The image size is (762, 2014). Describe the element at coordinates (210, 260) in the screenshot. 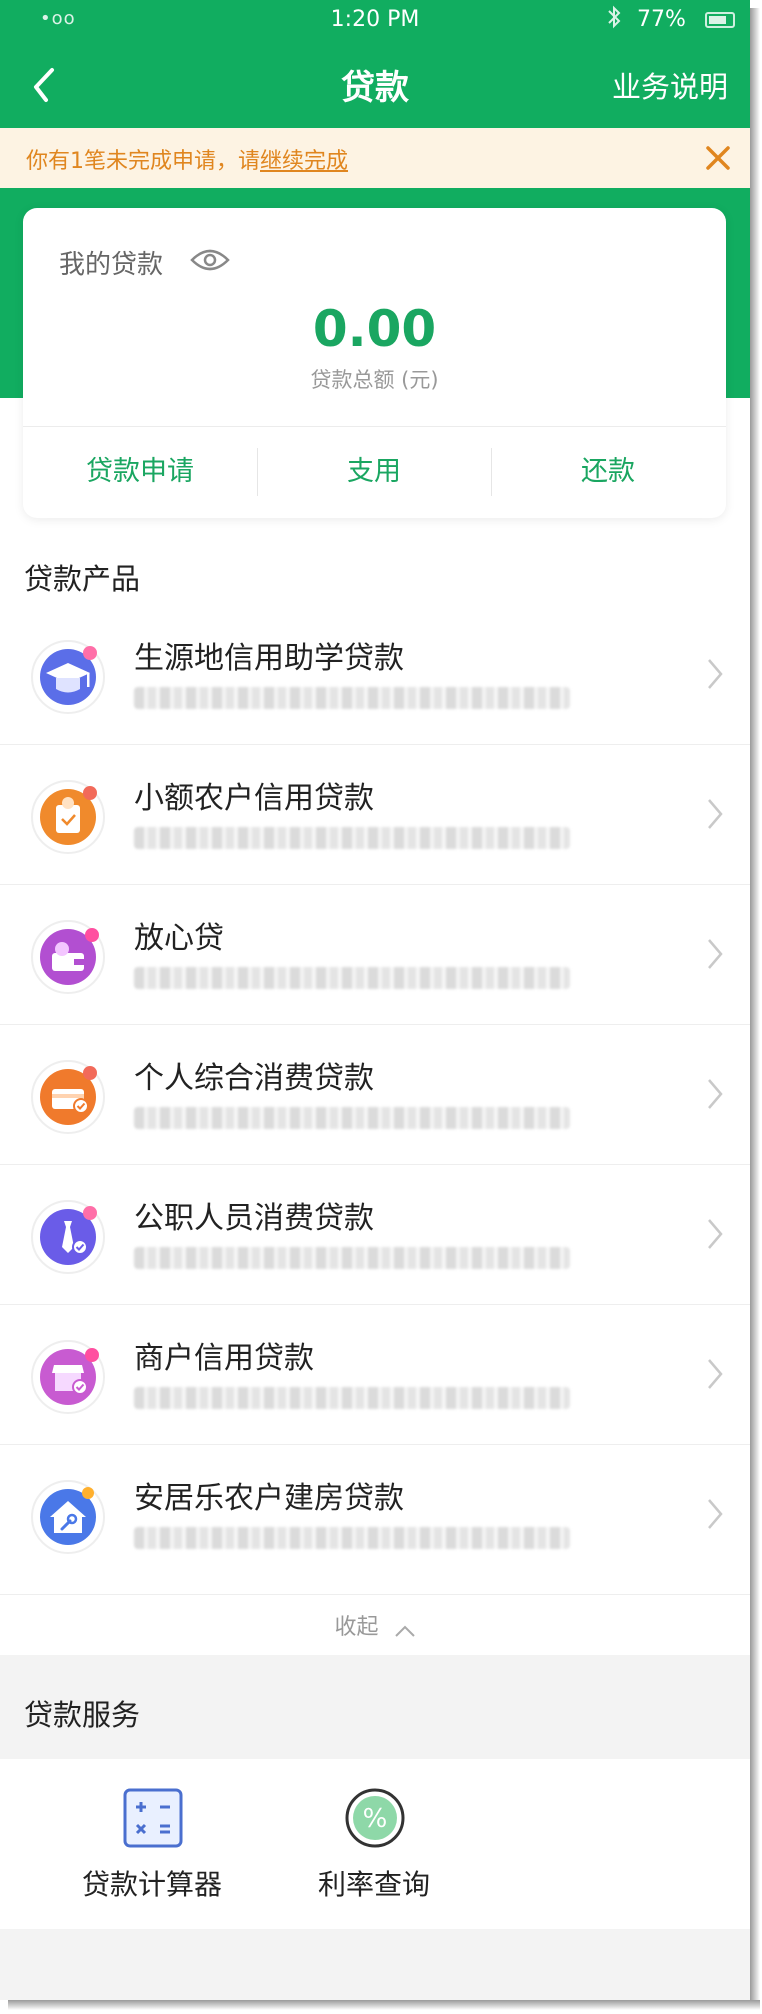

I see `eye-icon` at that location.